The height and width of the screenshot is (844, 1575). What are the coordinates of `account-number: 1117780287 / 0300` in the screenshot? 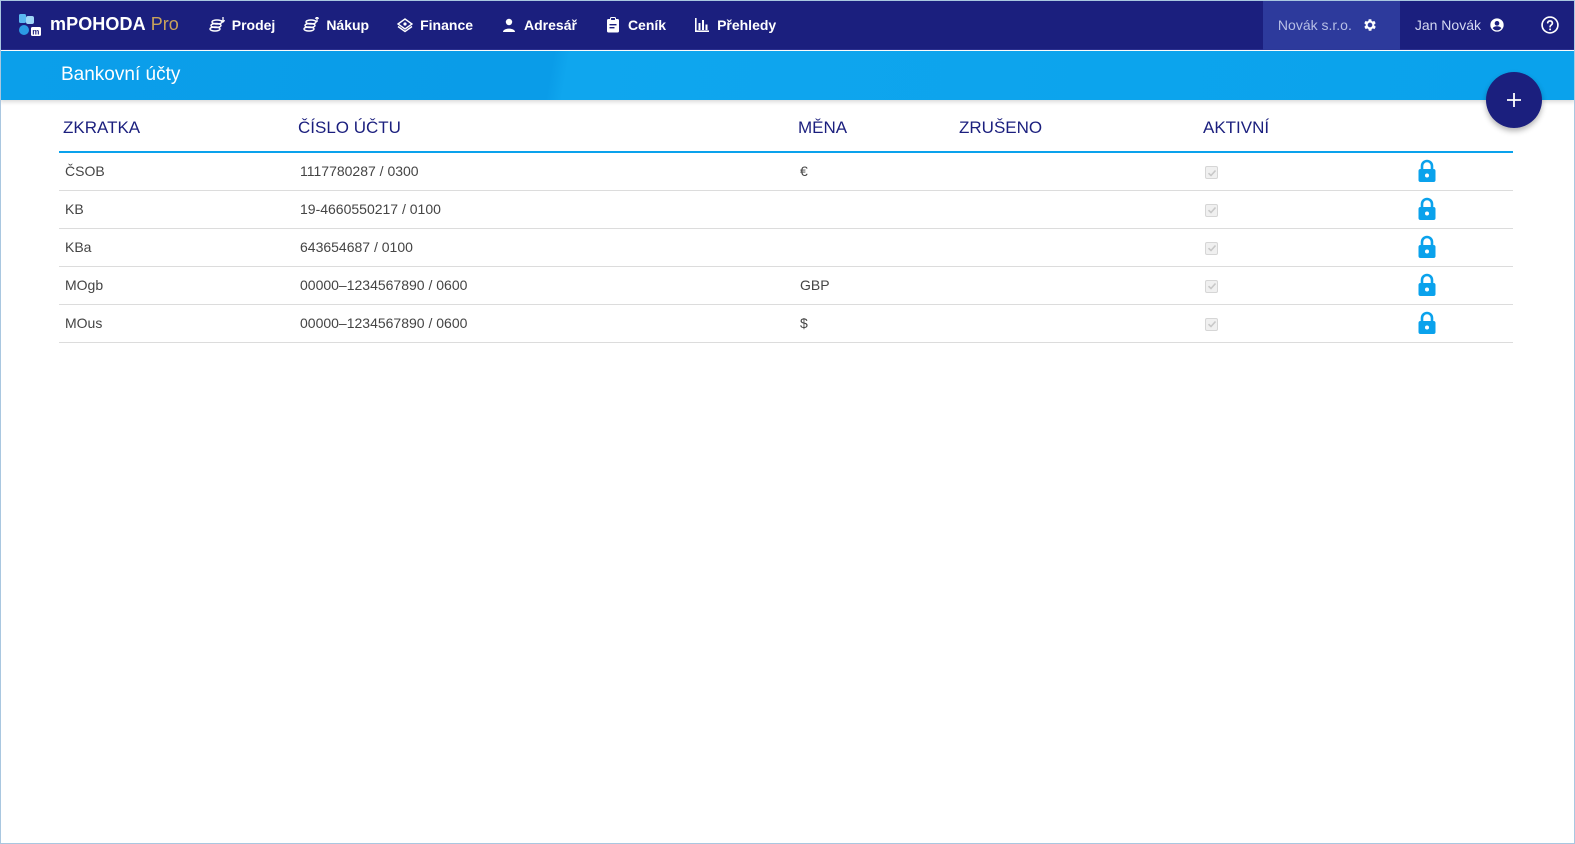 It's located at (544, 171).